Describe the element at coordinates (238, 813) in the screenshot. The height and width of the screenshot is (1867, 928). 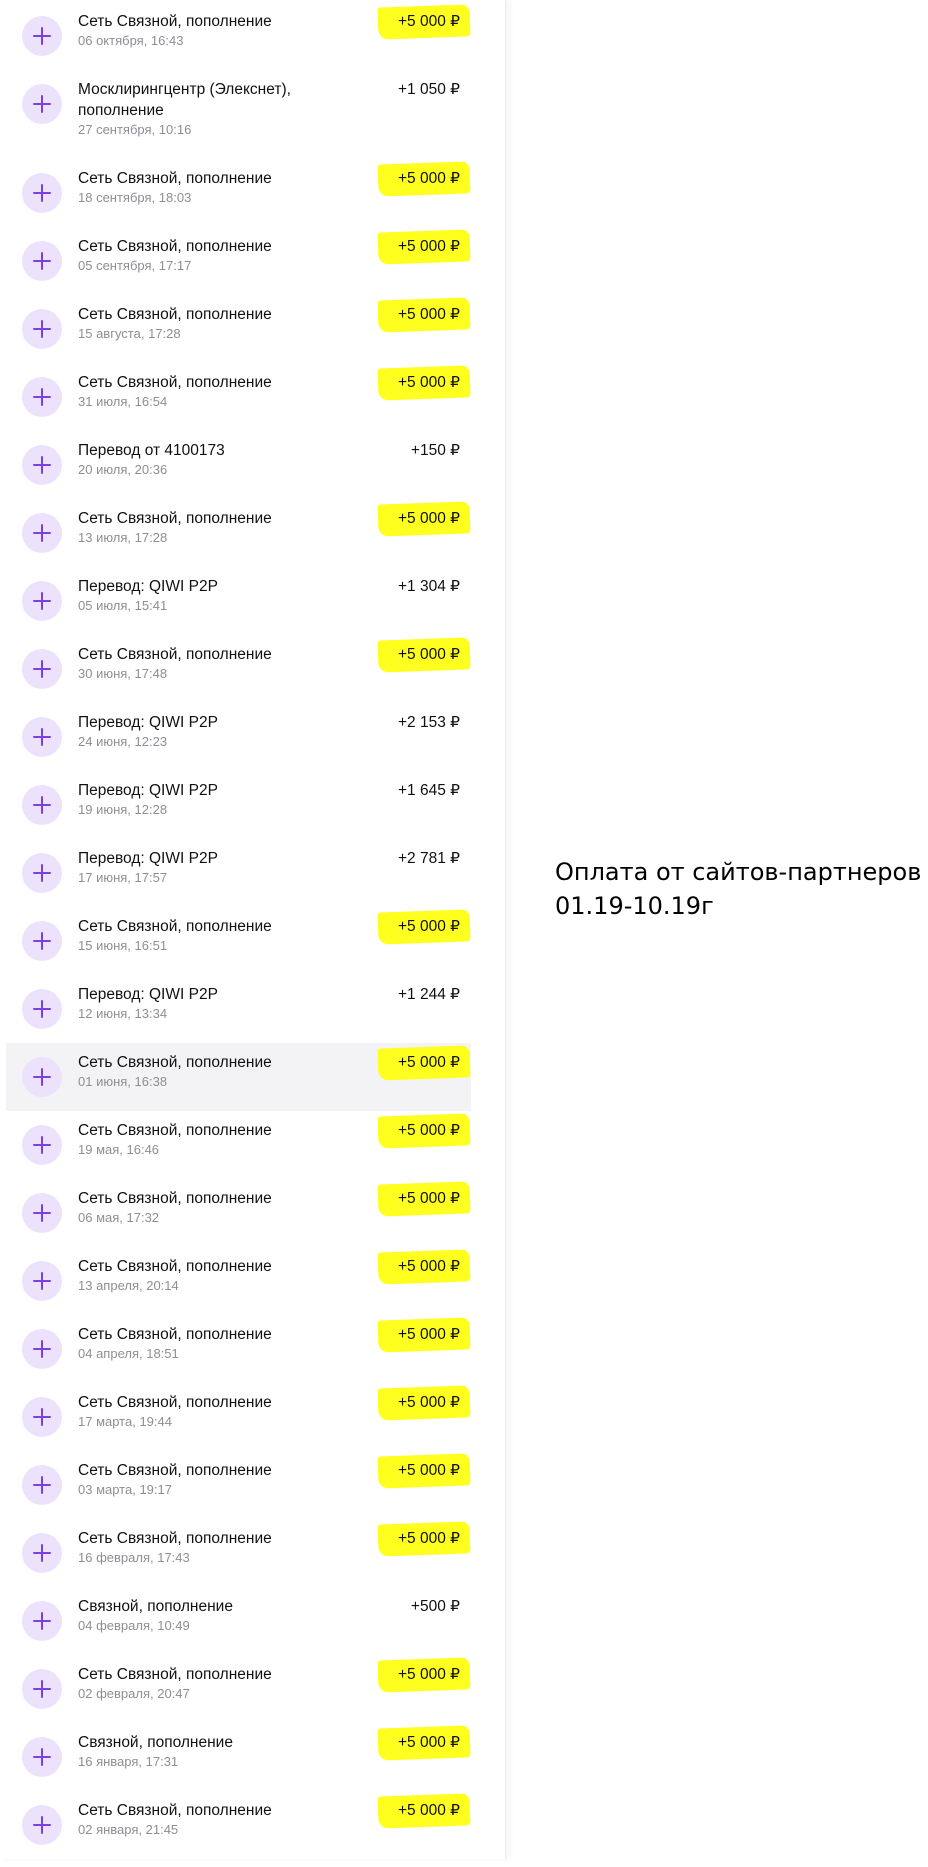
I see `transaction-row: Перевод: QIWI P2P 19 июня, 12:28 +1 645 ₽` at that location.